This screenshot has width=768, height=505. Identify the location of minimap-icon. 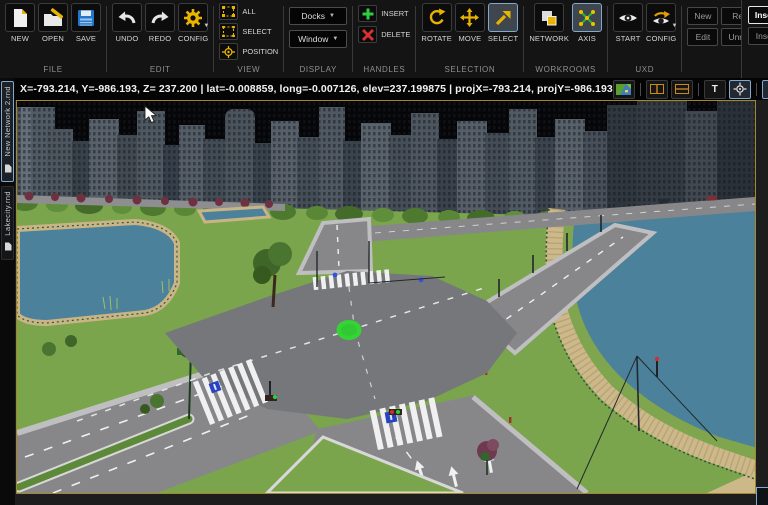
(623, 89).